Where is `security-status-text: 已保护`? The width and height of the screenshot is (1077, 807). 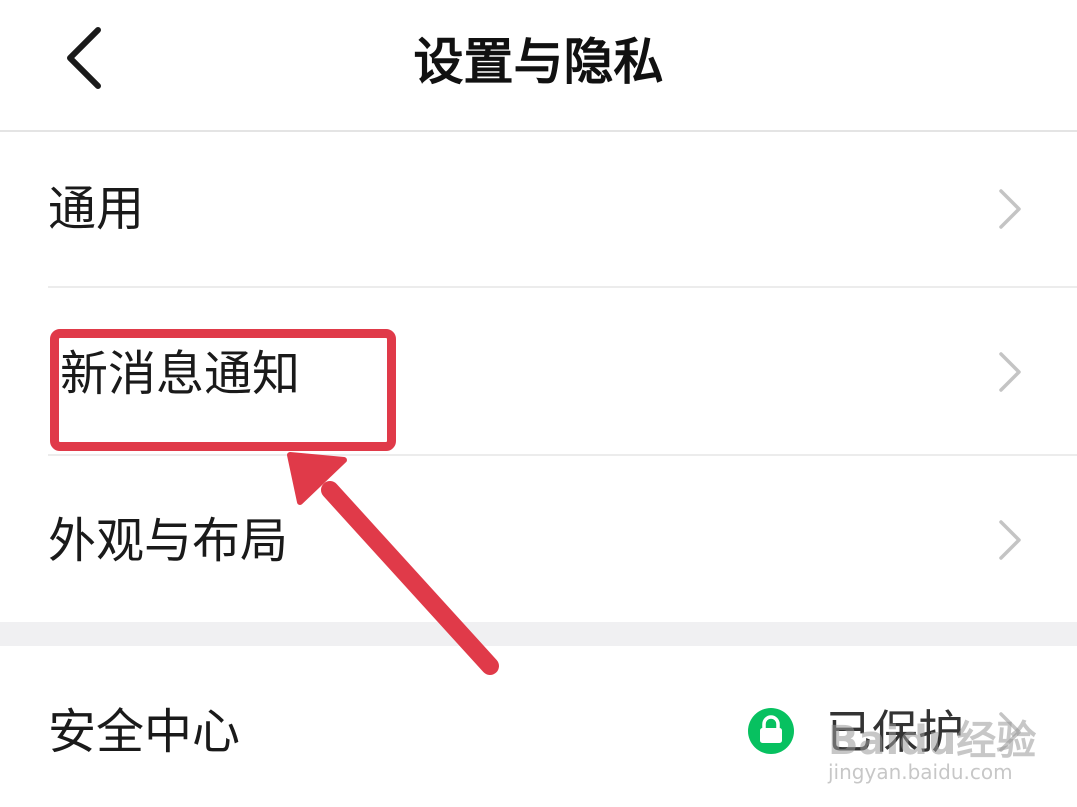
security-status-text: 已保护 is located at coordinates (895, 732).